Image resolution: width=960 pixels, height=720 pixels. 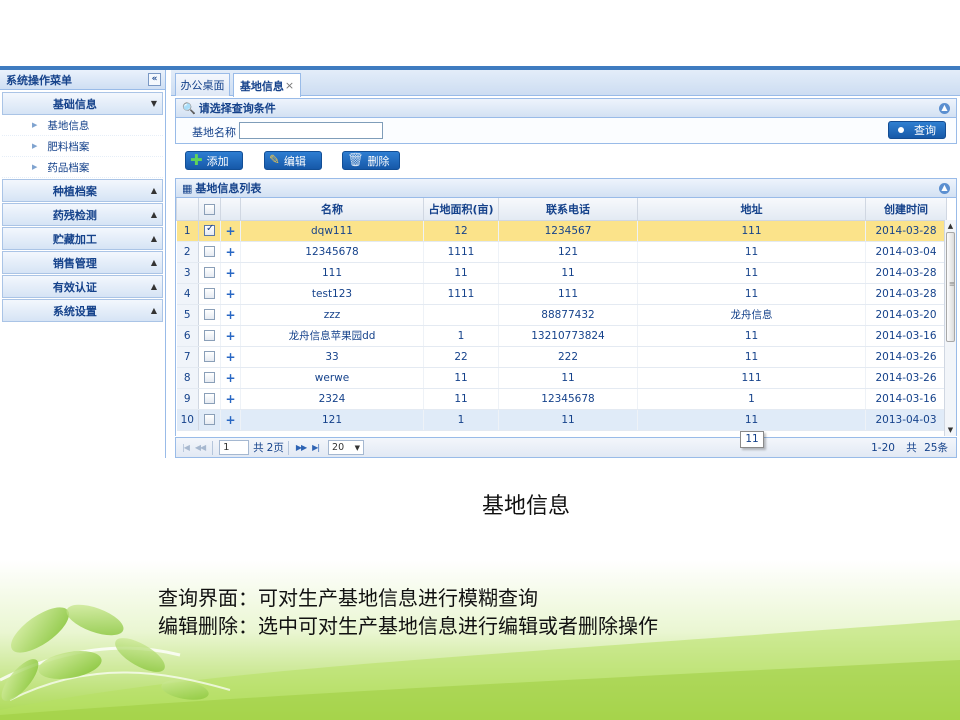 I want to click on column-header-created: 创建时间, so click(x=906, y=209).